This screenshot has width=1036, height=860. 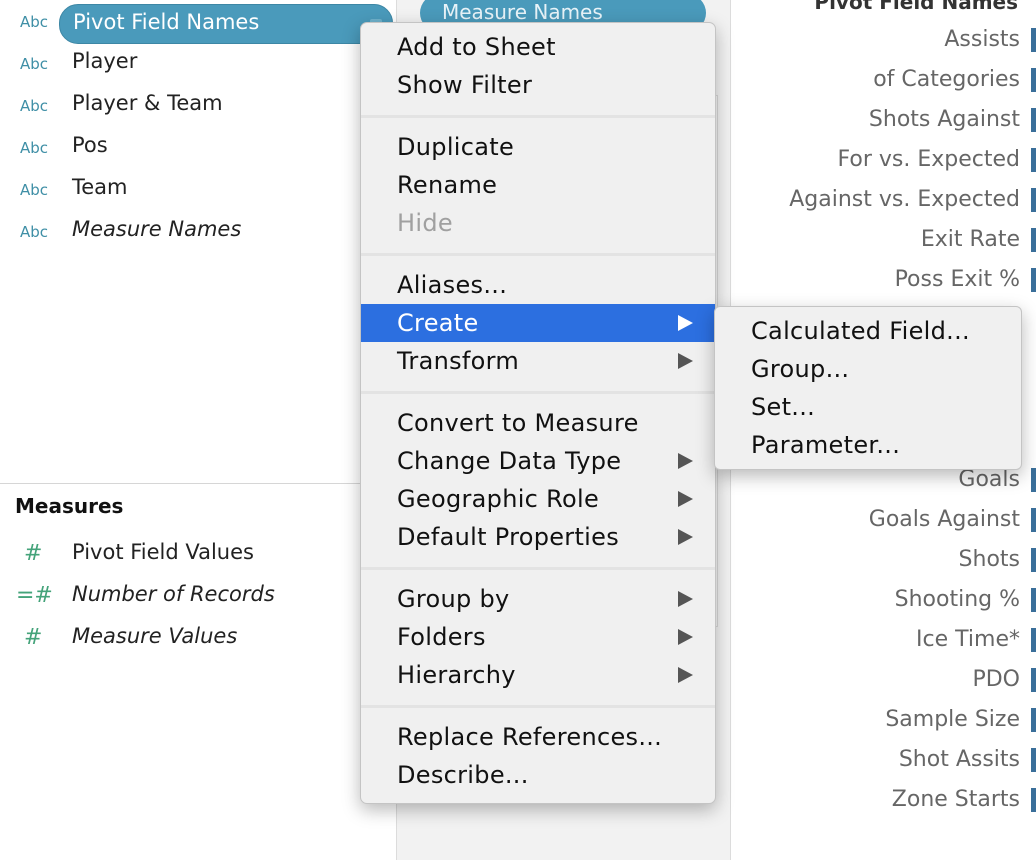 I want to click on row-header: PDO, so click(x=996, y=679).